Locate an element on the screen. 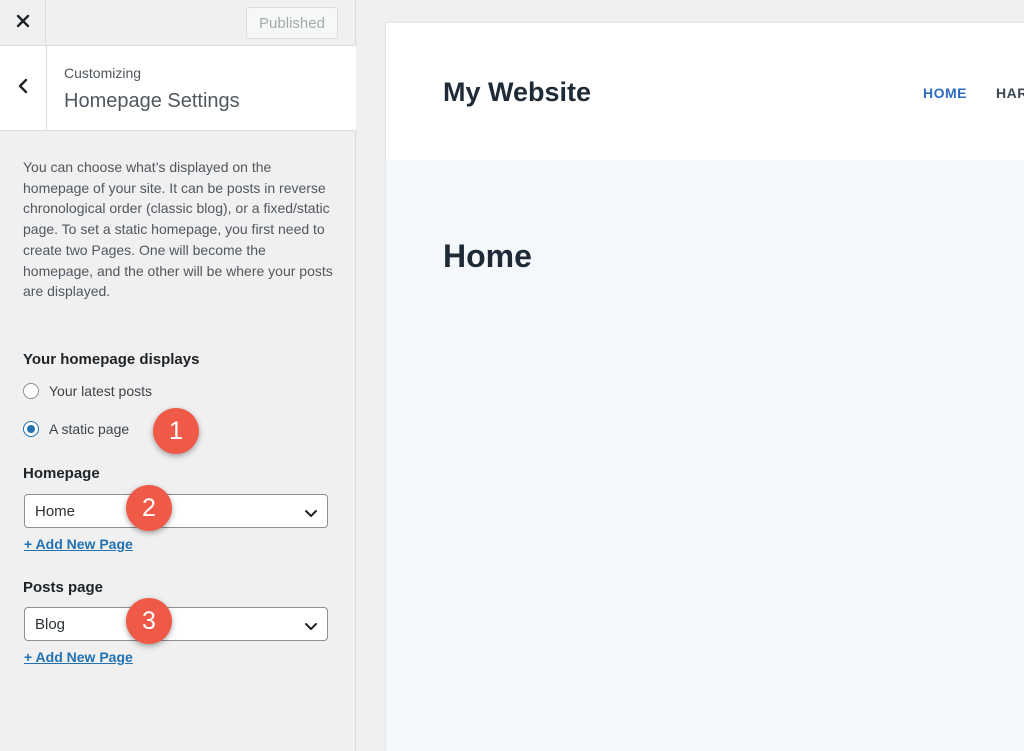 This screenshot has height=751, width=1024. add-new-page-link-homepage: + Add New Page is located at coordinates (78, 544).